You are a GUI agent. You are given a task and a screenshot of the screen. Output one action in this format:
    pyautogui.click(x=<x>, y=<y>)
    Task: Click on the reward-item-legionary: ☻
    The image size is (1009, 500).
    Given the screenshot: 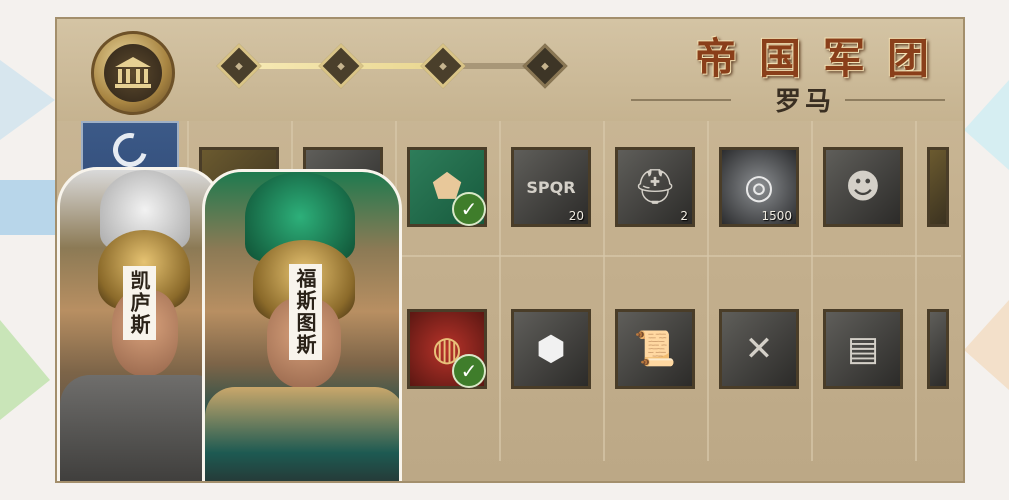 What is the action you would take?
    pyautogui.click(x=863, y=187)
    